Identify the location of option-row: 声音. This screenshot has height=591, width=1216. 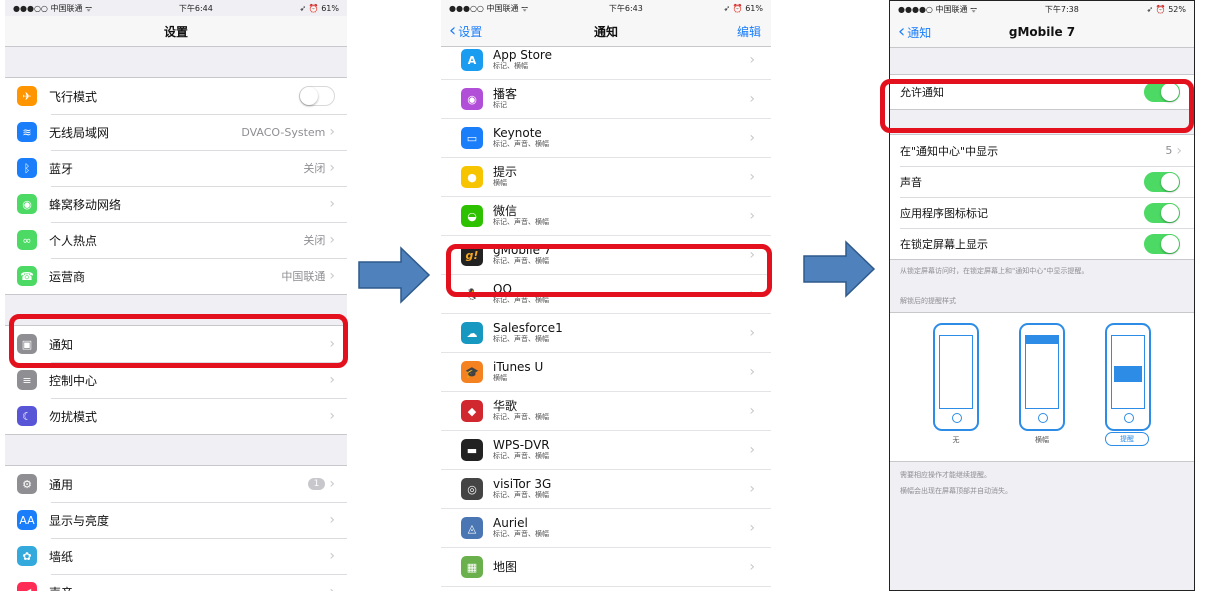
(1042, 181).